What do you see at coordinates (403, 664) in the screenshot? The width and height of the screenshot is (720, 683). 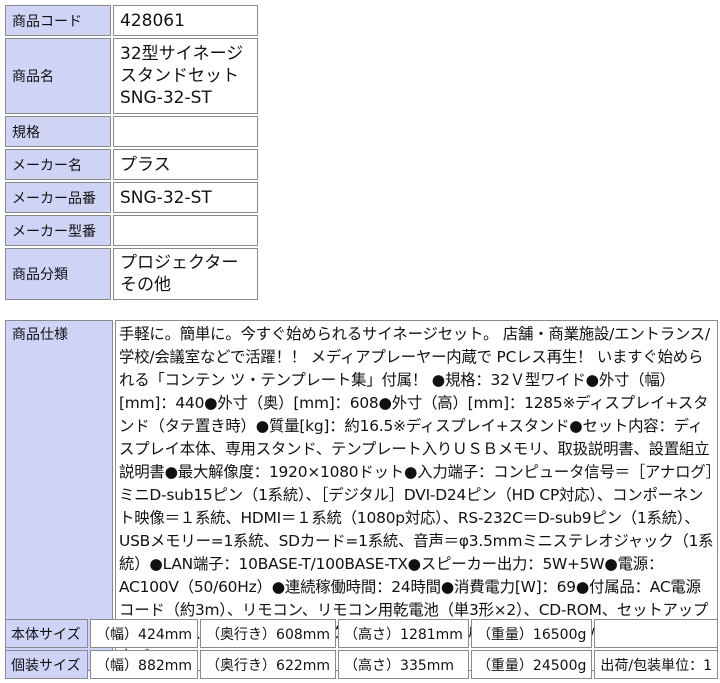 I see `package-height: （高さ）335mm` at bounding box center [403, 664].